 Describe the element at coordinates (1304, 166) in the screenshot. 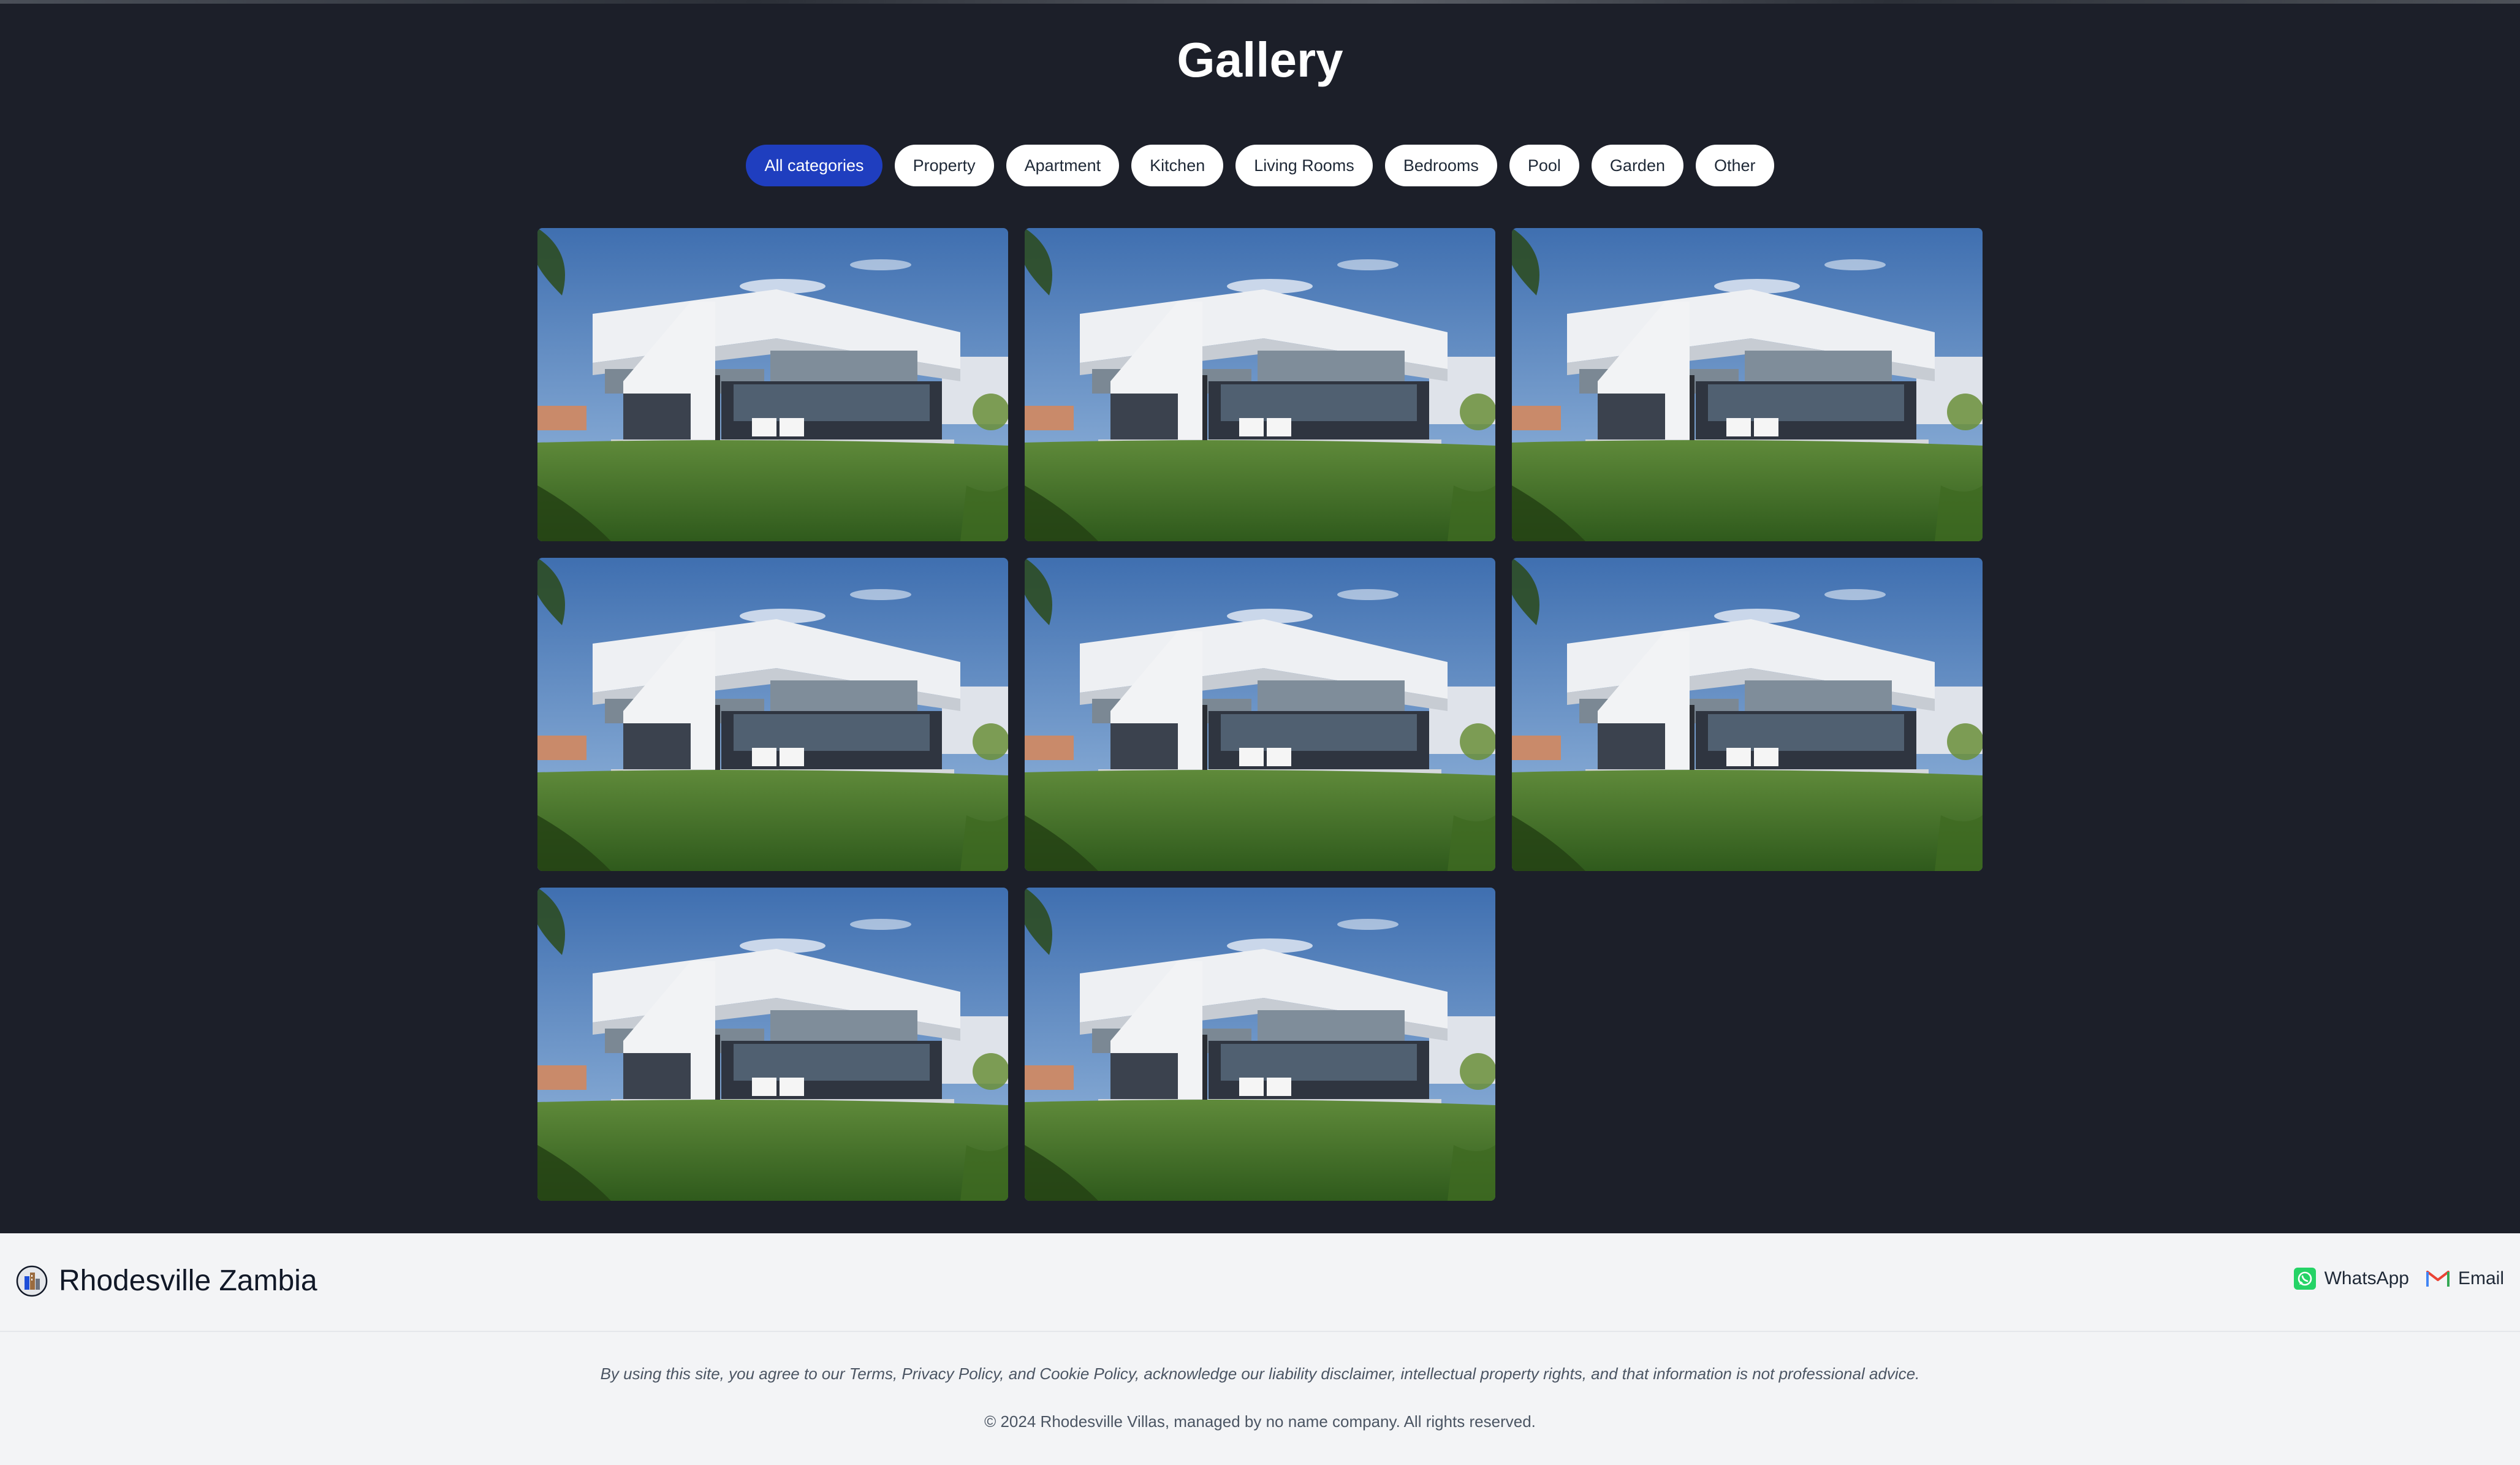

I see `filter-living-rooms: Living Rooms` at that location.